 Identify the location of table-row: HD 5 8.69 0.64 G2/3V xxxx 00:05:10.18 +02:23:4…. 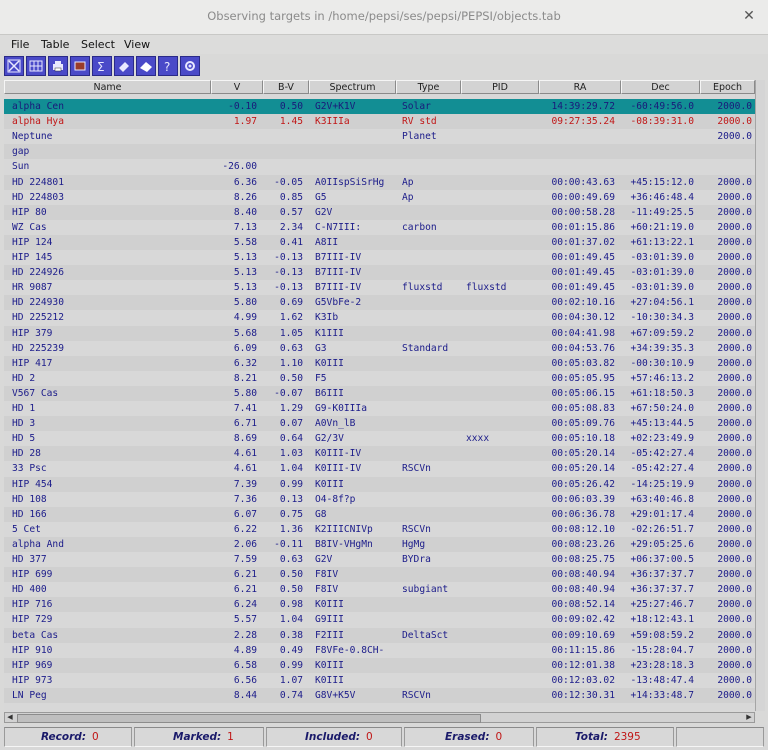
(379, 438).